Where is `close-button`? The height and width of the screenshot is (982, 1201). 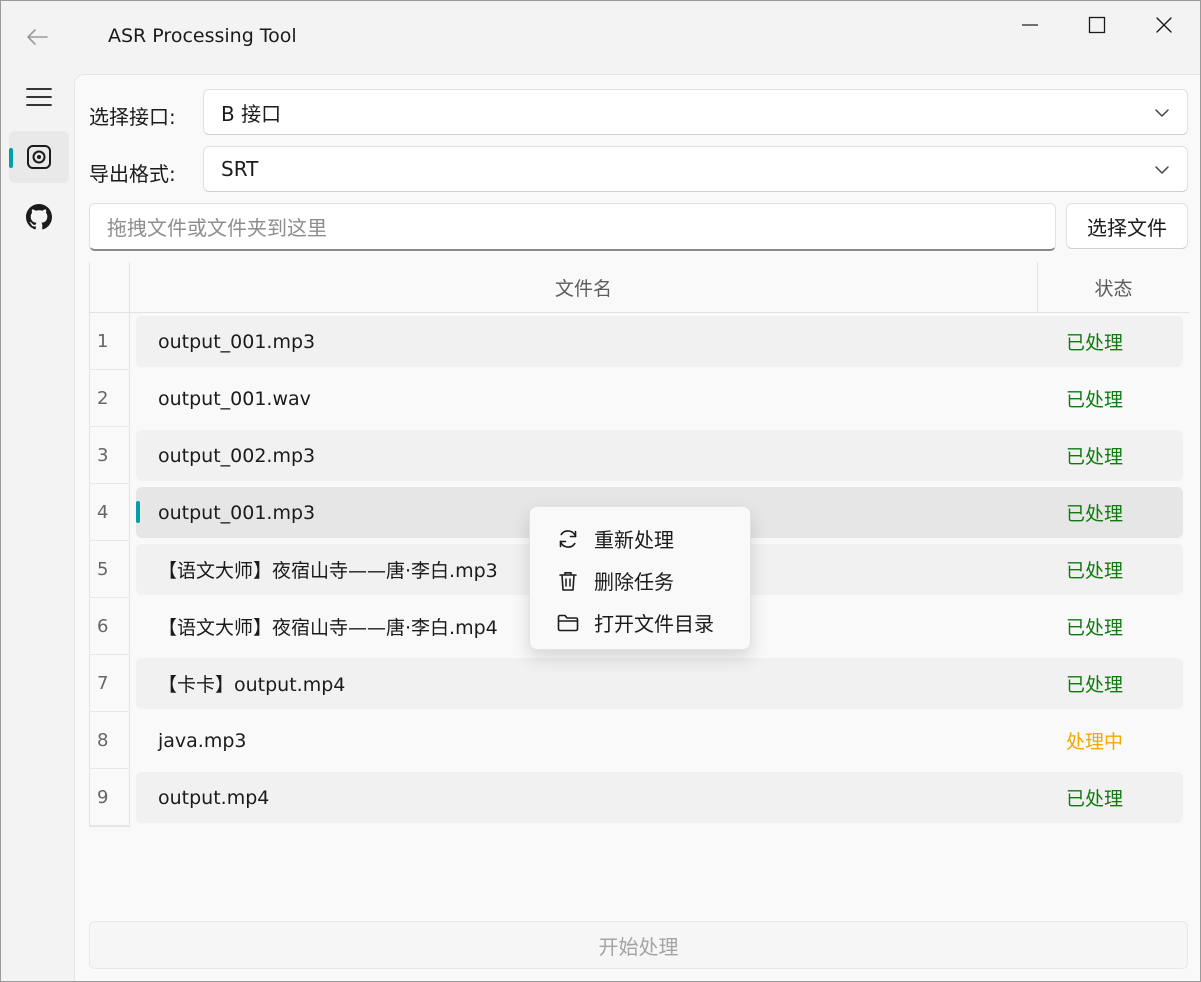
close-button is located at coordinates (1164, 25).